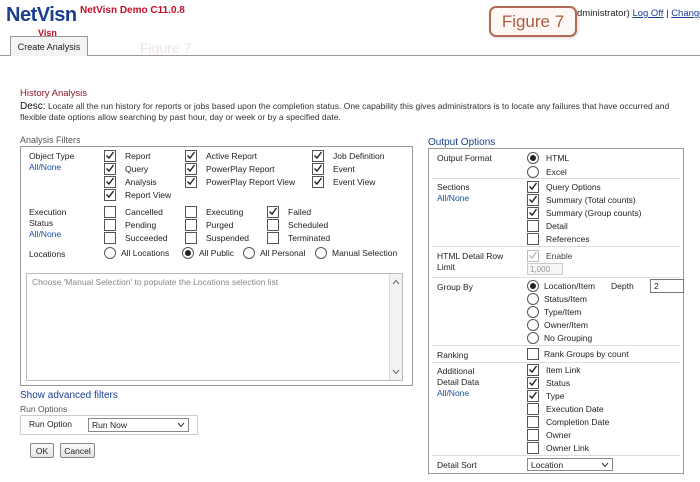 The image size is (700, 482). Describe the element at coordinates (667, 286) in the screenshot. I see `depth-input: 2` at that location.